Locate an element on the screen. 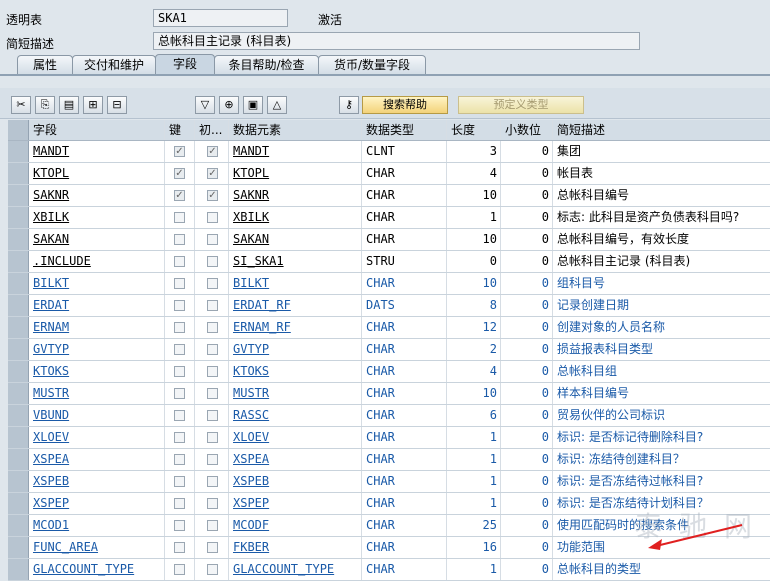 This screenshot has width=770, height=581. table-row: MANDT ✓ ✓ MANDT CLNT 3 0 集团 is located at coordinates (389, 152).